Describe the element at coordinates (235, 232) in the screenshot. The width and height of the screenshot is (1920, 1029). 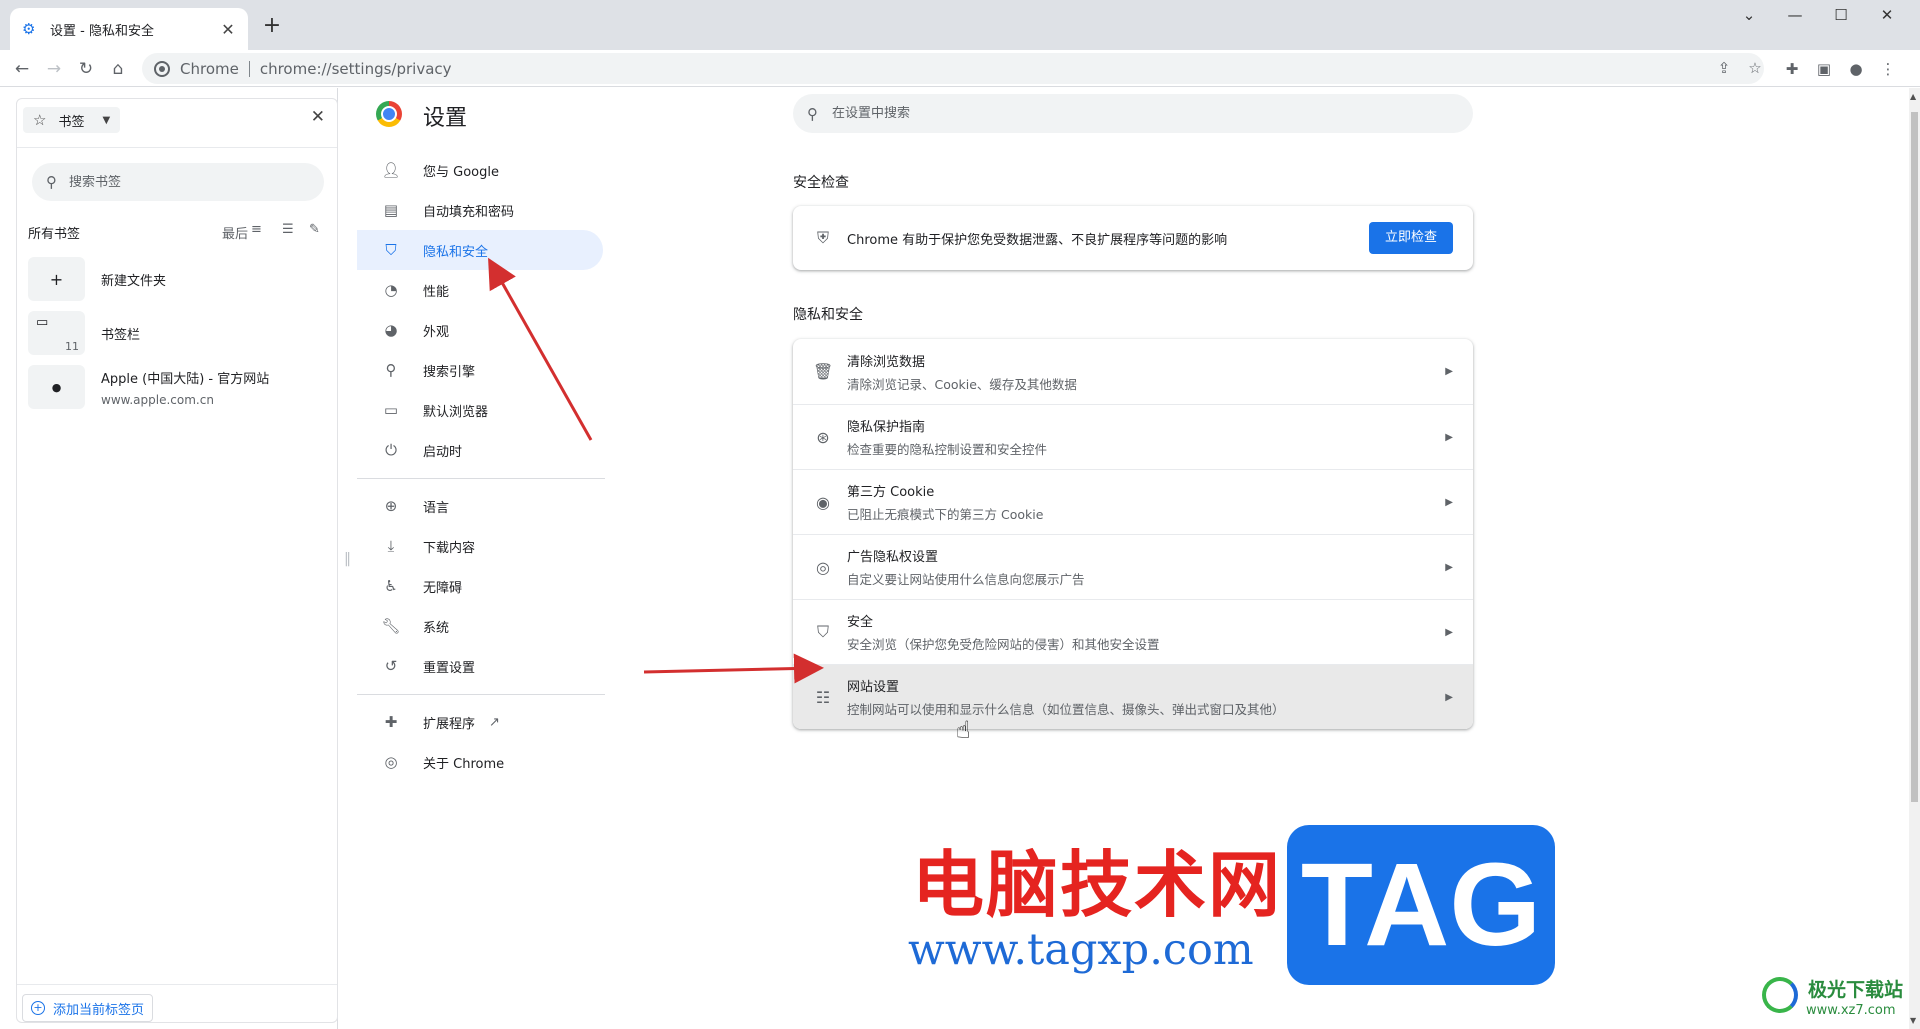
I see `sort-button: 最后` at that location.